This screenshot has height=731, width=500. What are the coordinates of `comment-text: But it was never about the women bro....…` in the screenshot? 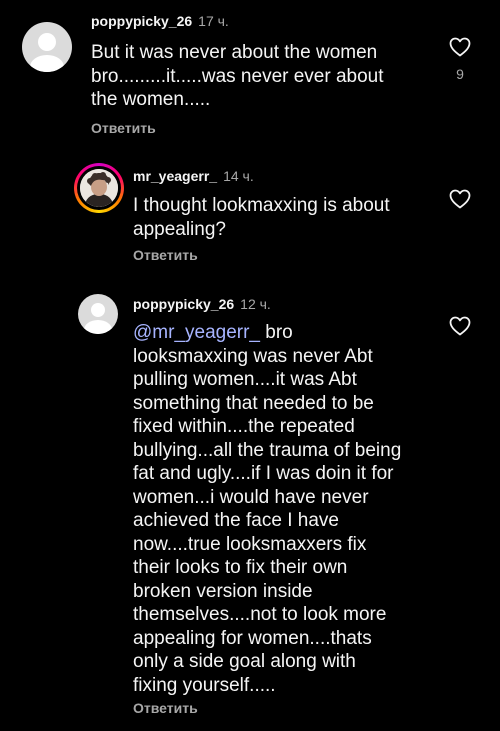 It's located at (237, 76).